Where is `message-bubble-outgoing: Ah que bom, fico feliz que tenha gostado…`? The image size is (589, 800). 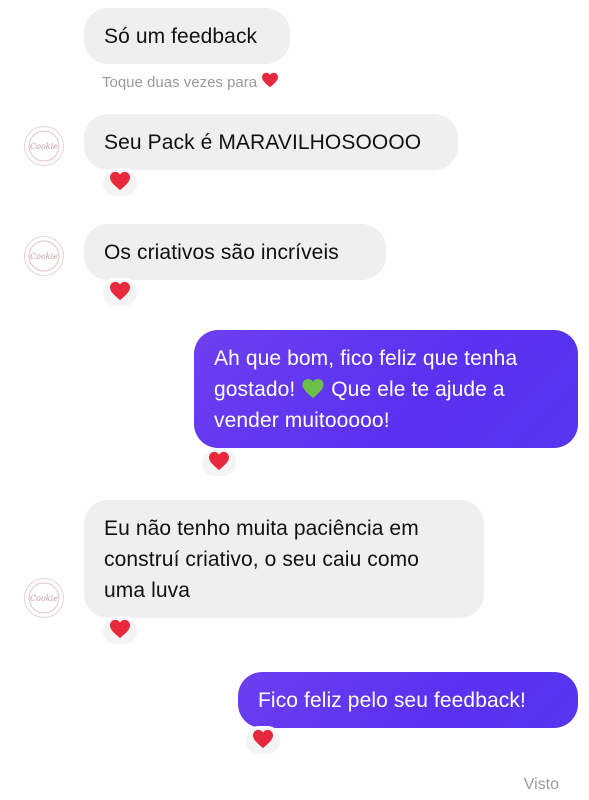 message-bubble-outgoing: Ah que bom, fico feliz que tenha gostado… is located at coordinates (386, 389).